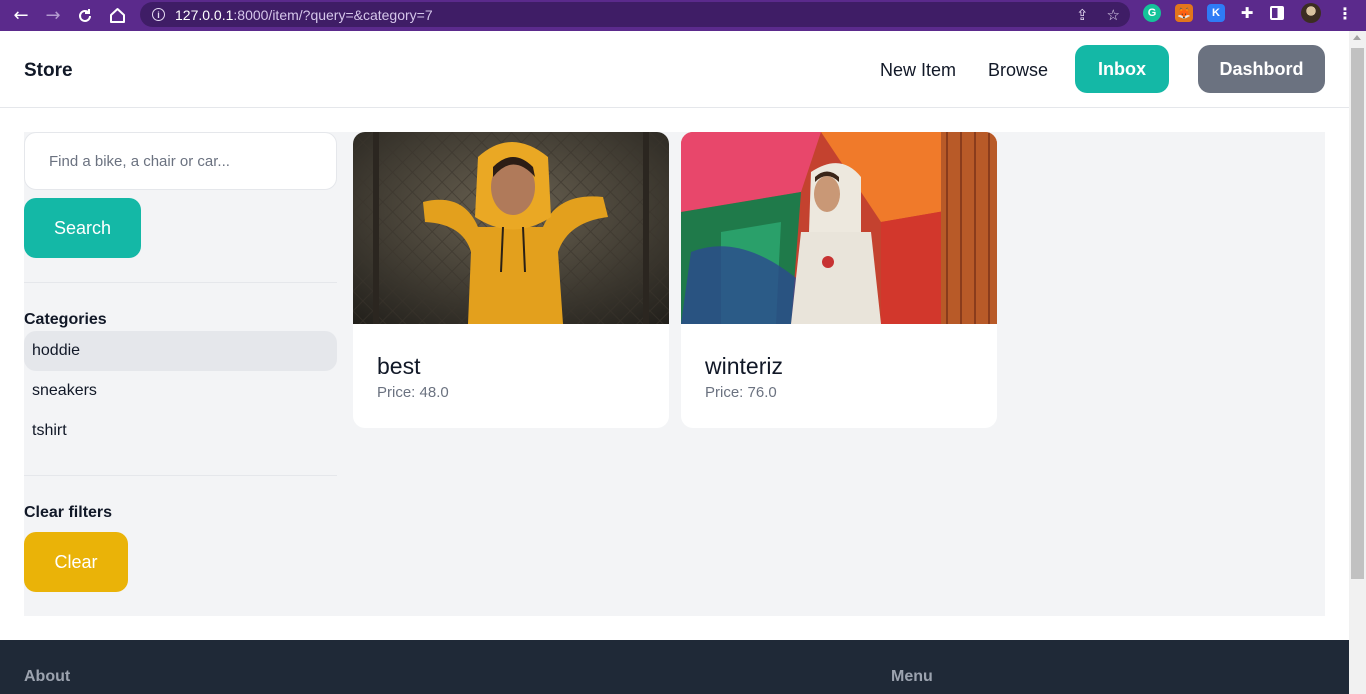 This screenshot has width=1366, height=694. I want to click on item-title: winteriz, so click(744, 366).